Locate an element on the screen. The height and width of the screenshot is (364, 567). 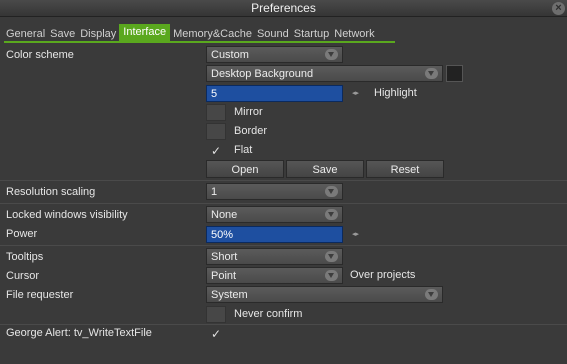
tooltips-label: Tooltips is located at coordinates (25, 257).